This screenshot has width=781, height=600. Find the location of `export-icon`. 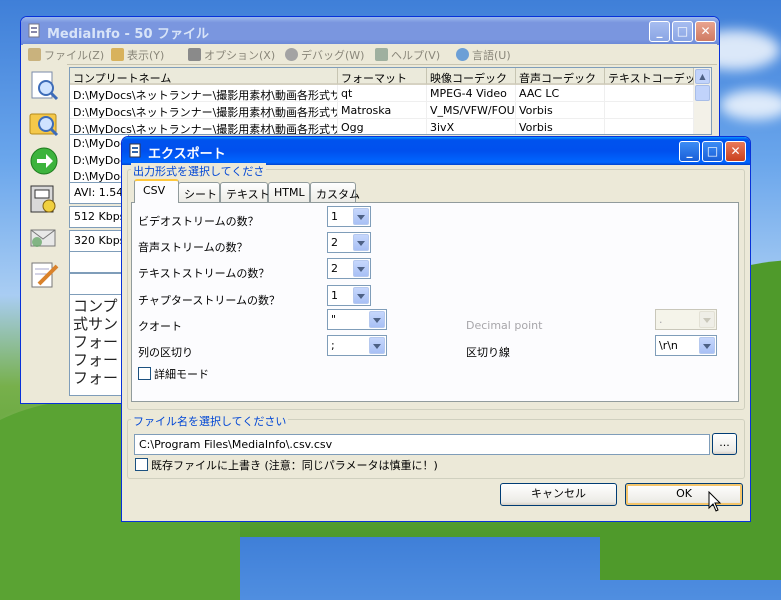

export-icon is located at coordinates (43, 199).